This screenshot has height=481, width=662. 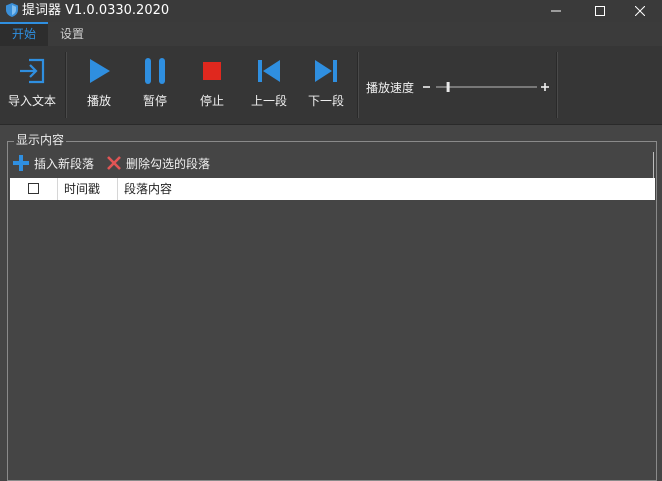 I want to click on next-paragraph-button: 下一段, so click(x=326, y=85).